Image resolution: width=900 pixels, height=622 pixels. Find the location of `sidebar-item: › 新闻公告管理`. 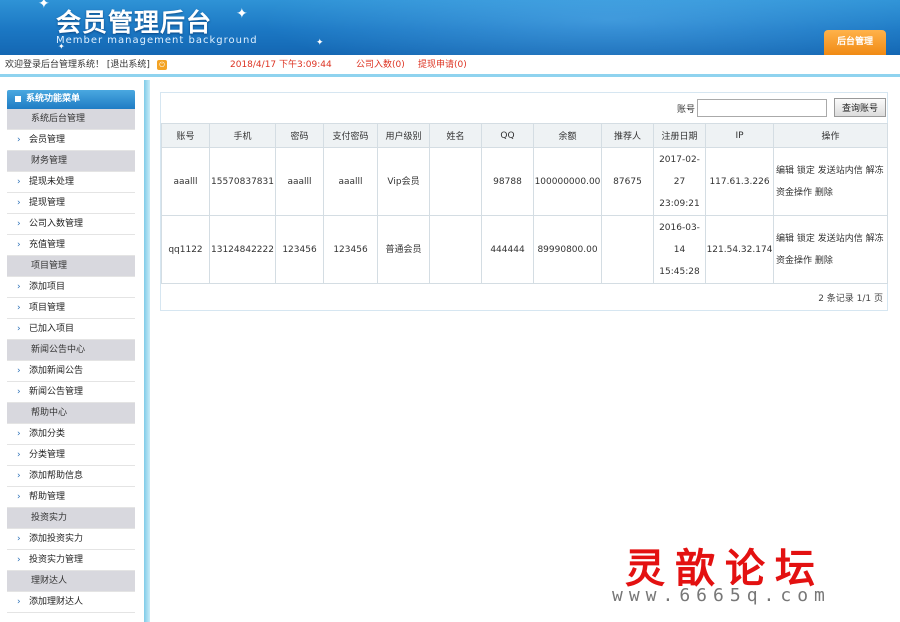

sidebar-item: › 新闻公告管理 is located at coordinates (71, 392).